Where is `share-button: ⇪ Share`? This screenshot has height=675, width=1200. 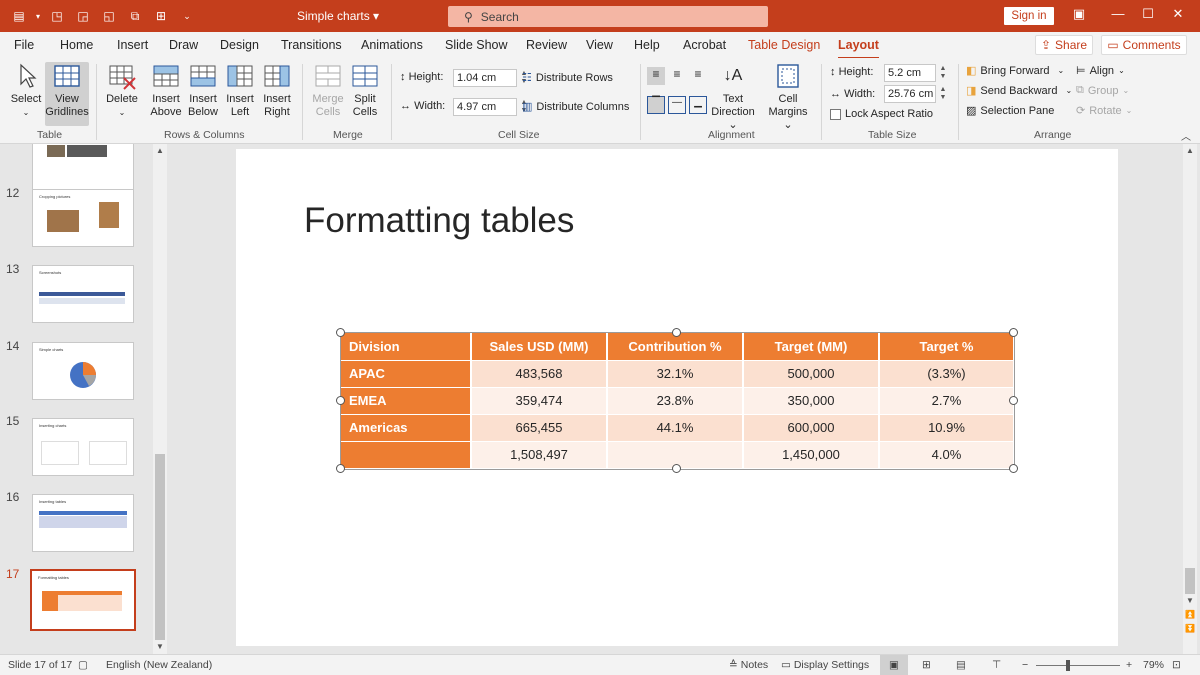 share-button: ⇪ Share is located at coordinates (1064, 45).